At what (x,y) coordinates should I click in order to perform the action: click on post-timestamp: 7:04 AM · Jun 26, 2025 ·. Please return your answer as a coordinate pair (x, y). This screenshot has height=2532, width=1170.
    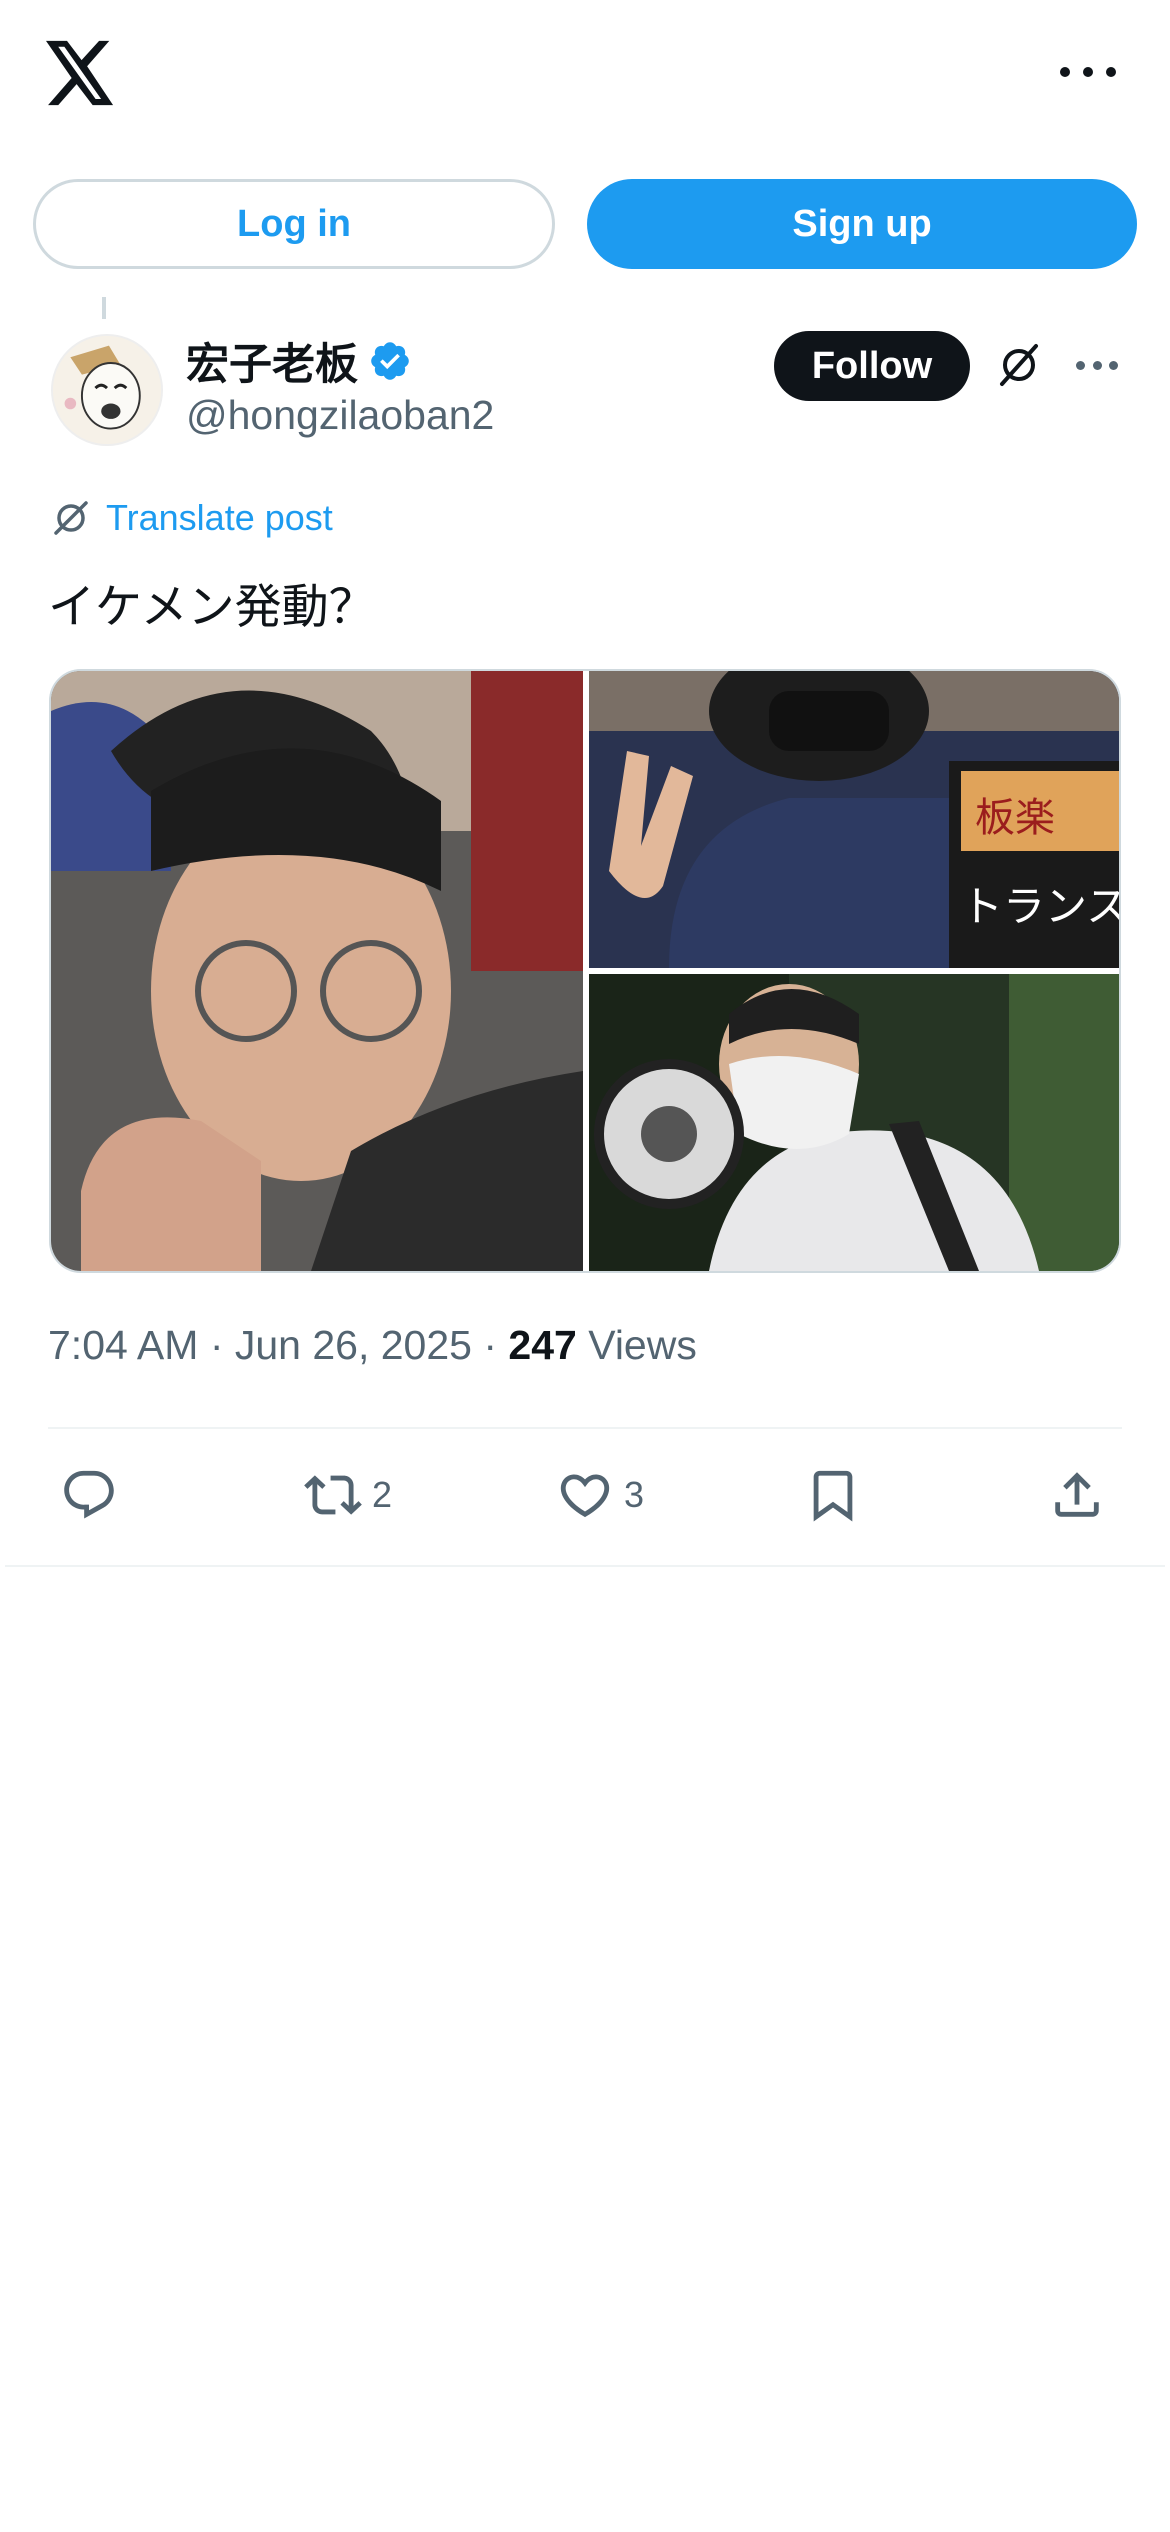
    Looking at the image, I should click on (278, 1345).